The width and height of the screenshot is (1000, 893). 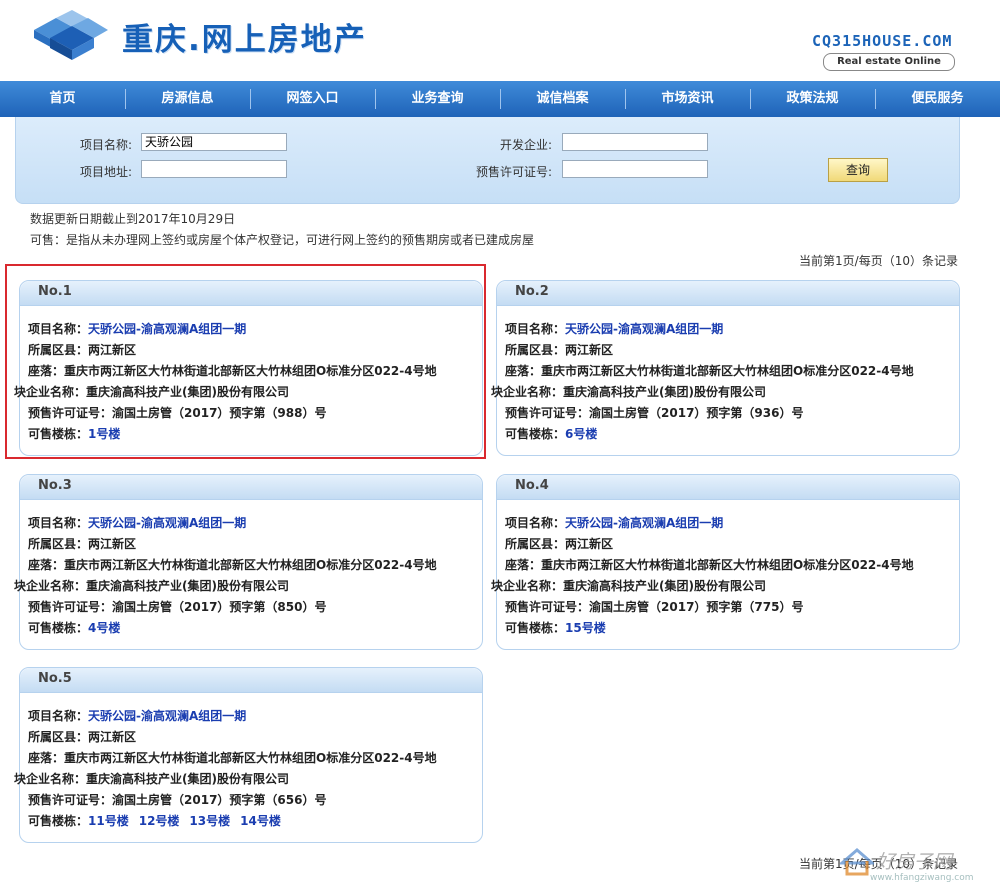 I want to click on building-link: 6号楼, so click(x=581, y=434).